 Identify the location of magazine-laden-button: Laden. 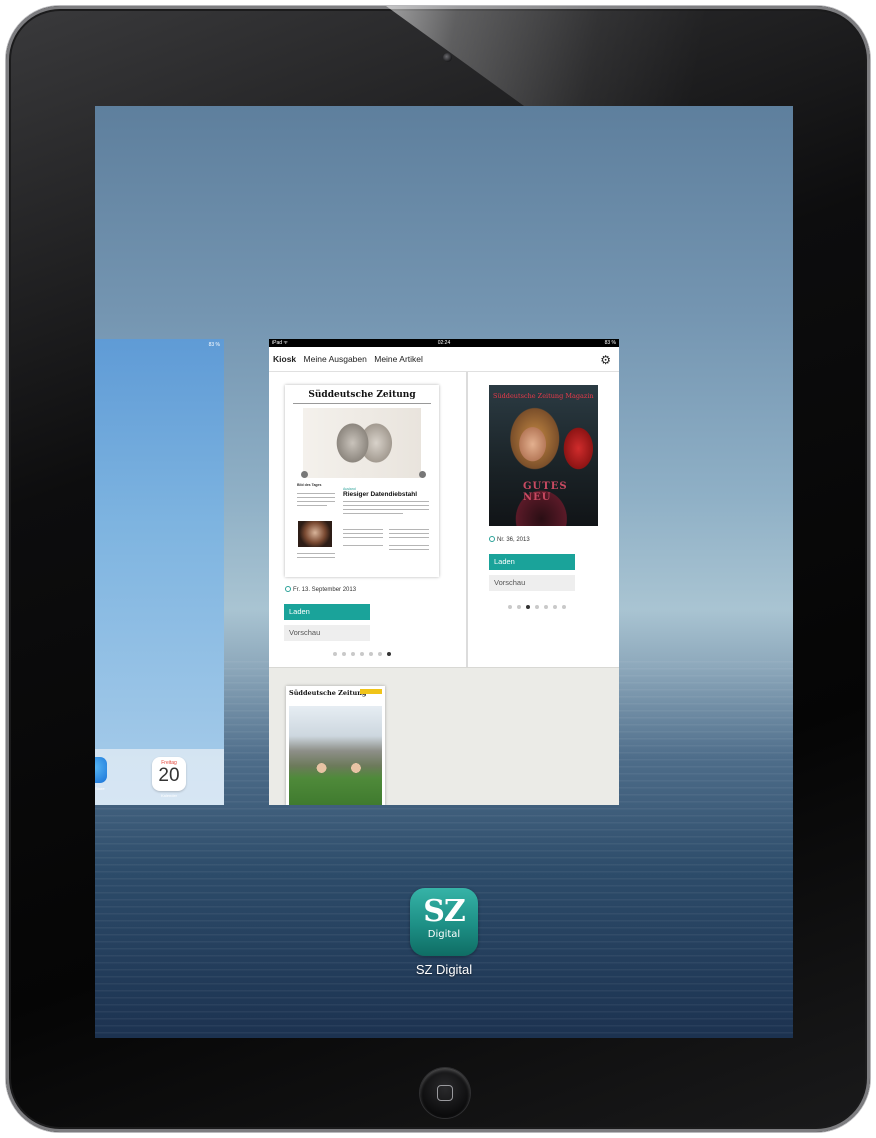
(532, 562).